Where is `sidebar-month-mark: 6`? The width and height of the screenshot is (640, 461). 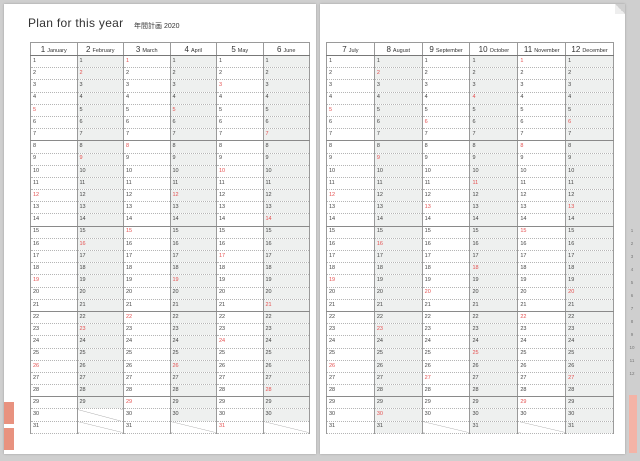 sidebar-month-mark: 6 is located at coordinates (632, 295).